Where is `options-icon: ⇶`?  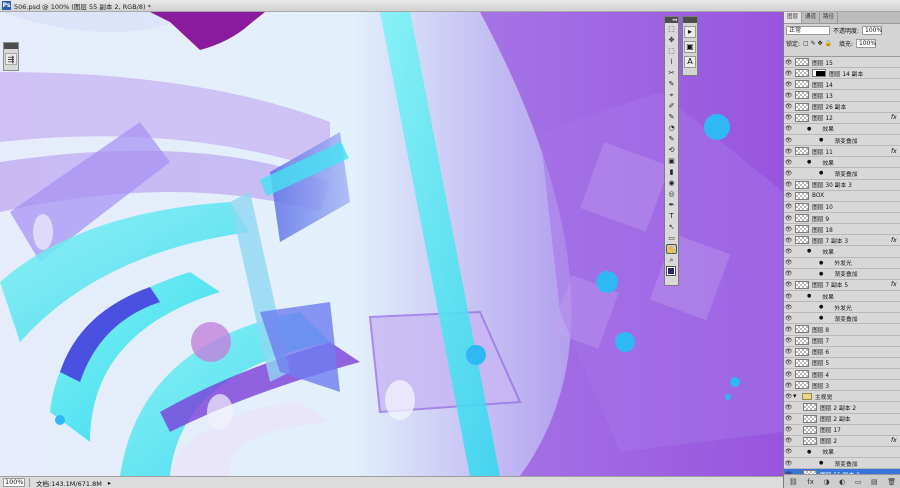
options-icon: ⇶ is located at coordinates (11, 59).